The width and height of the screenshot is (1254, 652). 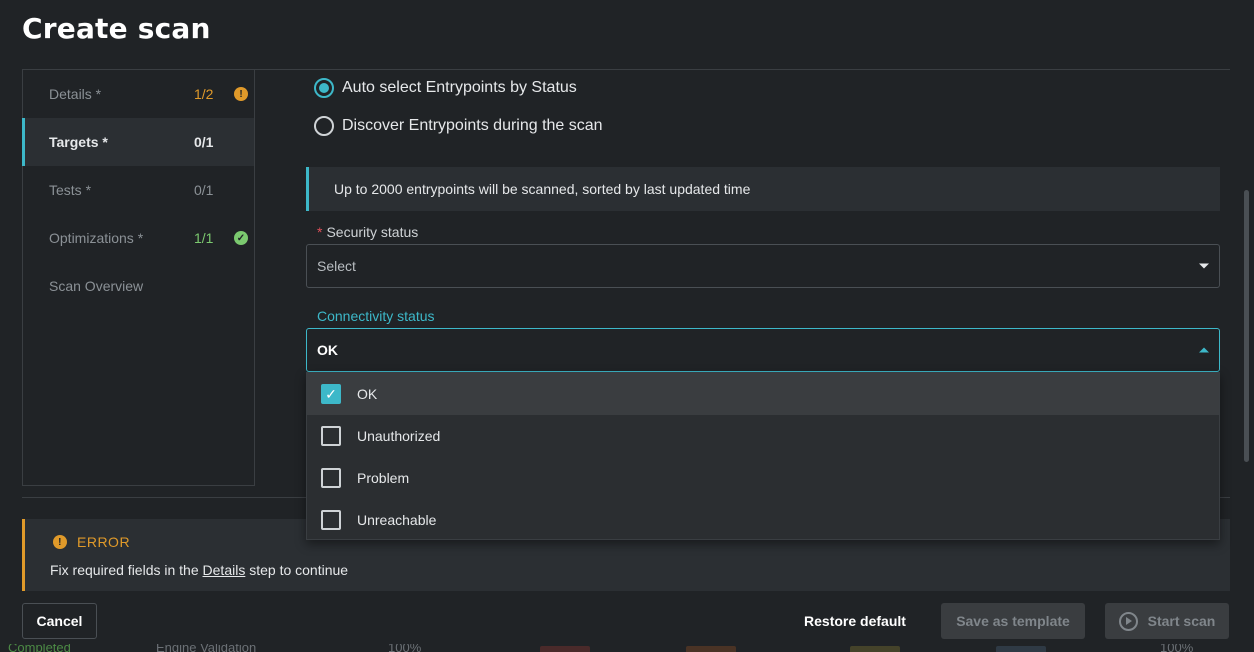 I want to click on connectivity-status-label: Connectivity status, so click(x=376, y=316).